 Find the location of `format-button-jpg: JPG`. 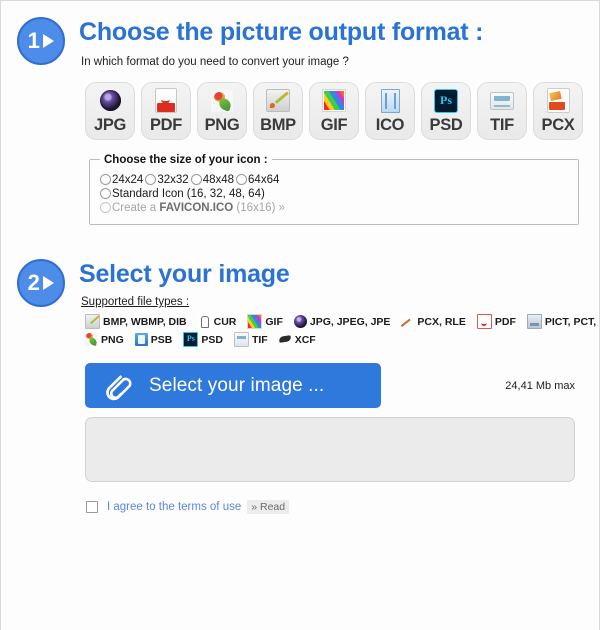

format-button-jpg: JPG is located at coordinates (110, 110).